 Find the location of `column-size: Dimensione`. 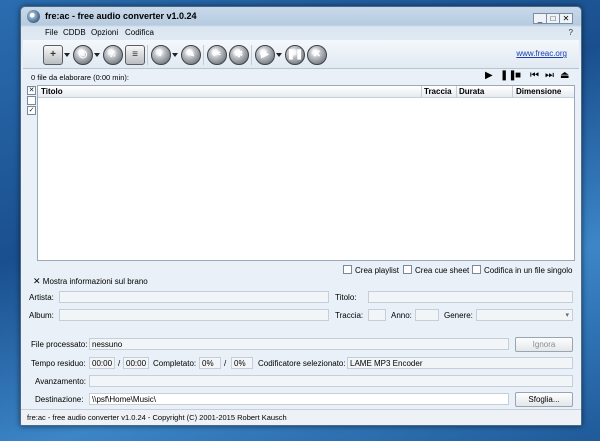

column-size: Dimensione is located at coordinates (538, 91).